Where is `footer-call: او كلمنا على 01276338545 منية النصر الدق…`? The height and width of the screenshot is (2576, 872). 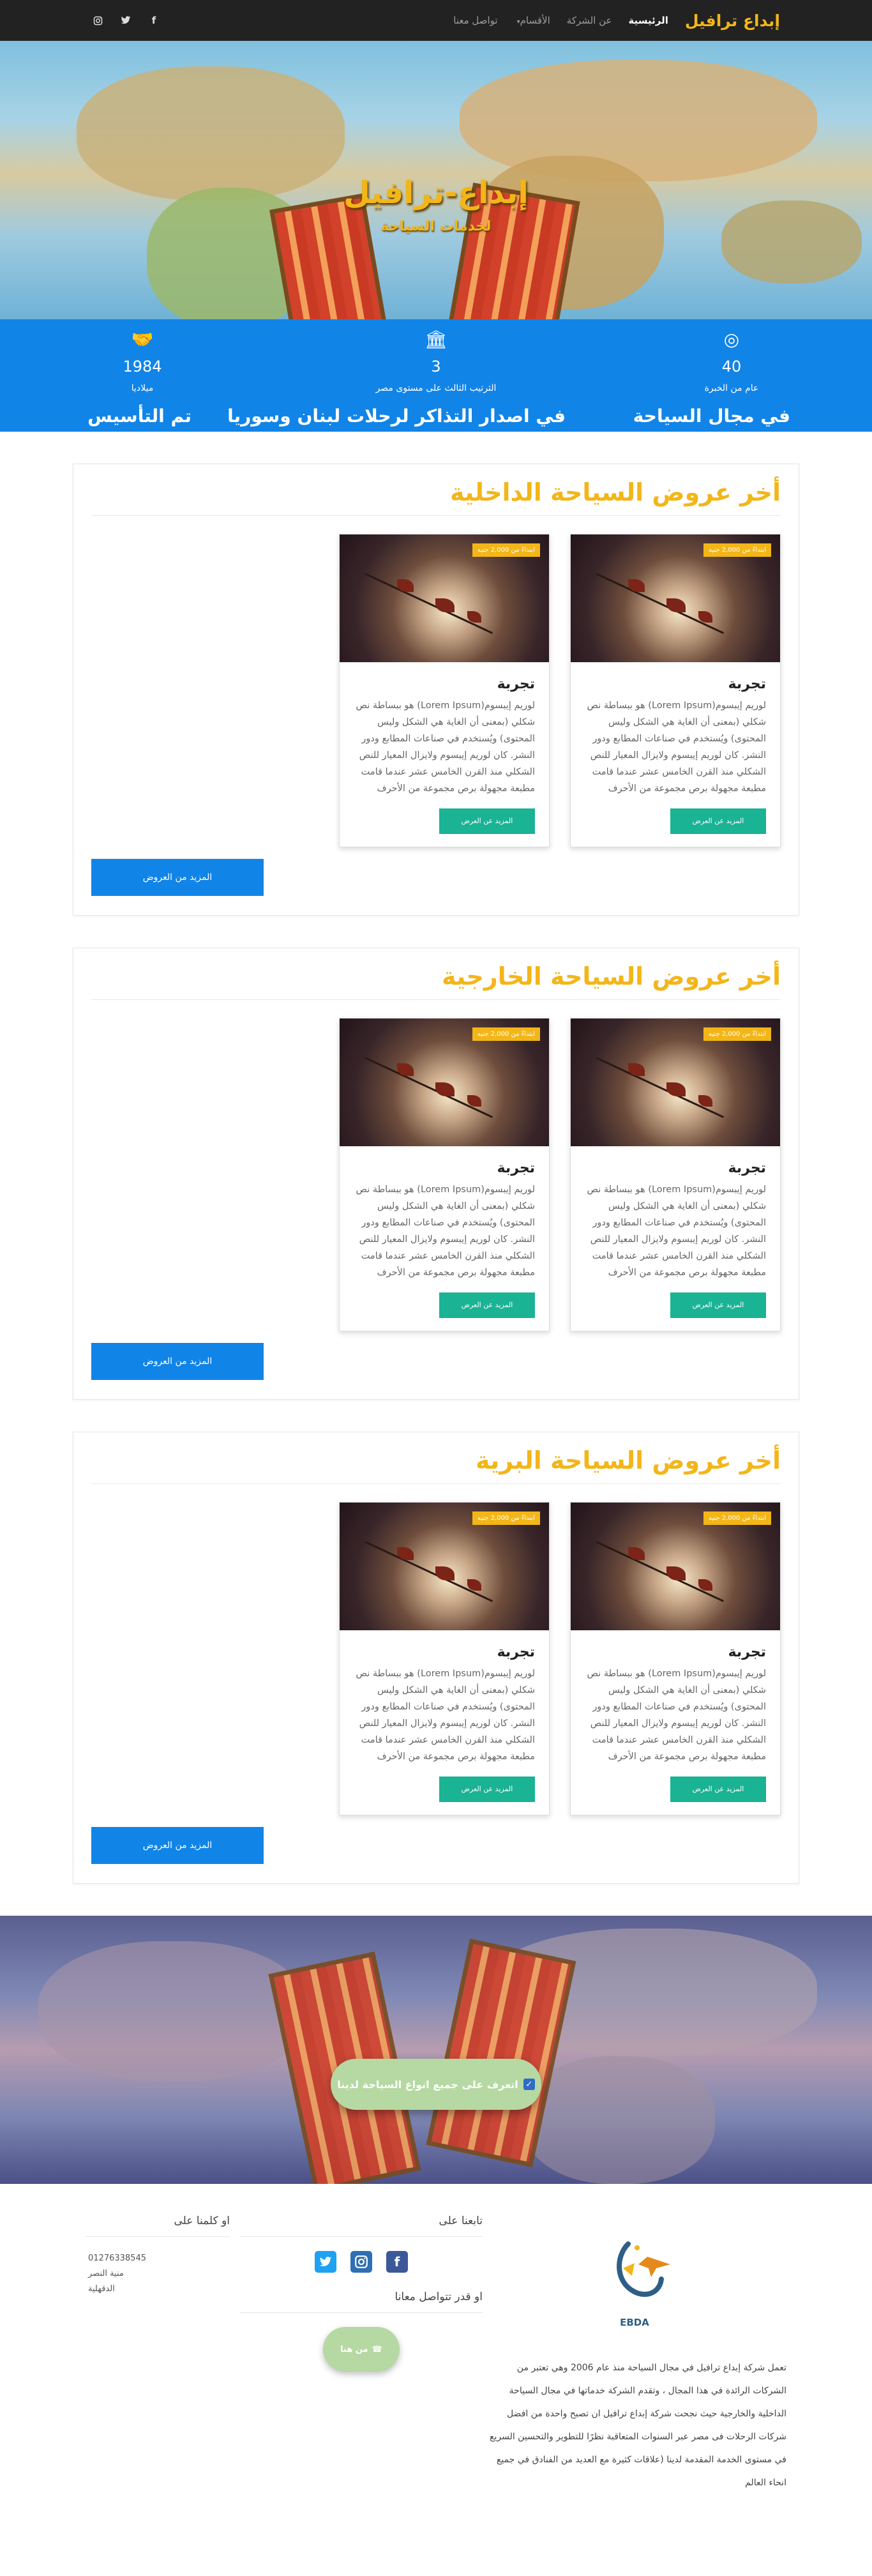
footer-call: او كلمنا على 01276338545 منية النصر الدق… is located at coordinates (158, 2256).